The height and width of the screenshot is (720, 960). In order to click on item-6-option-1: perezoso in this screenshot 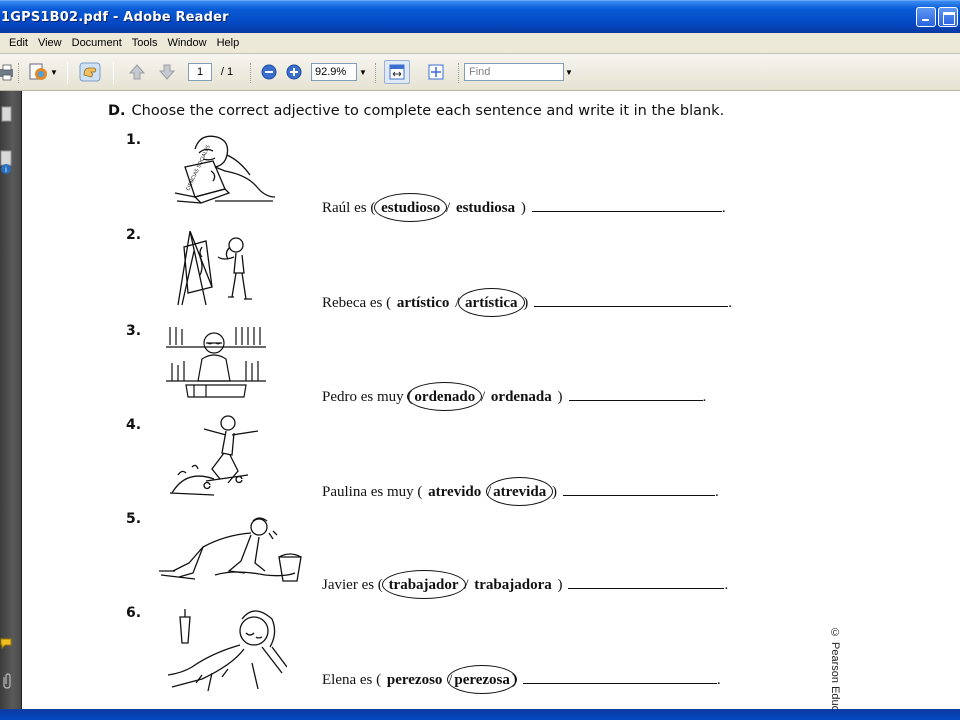, I will do `click(414, 680)`.